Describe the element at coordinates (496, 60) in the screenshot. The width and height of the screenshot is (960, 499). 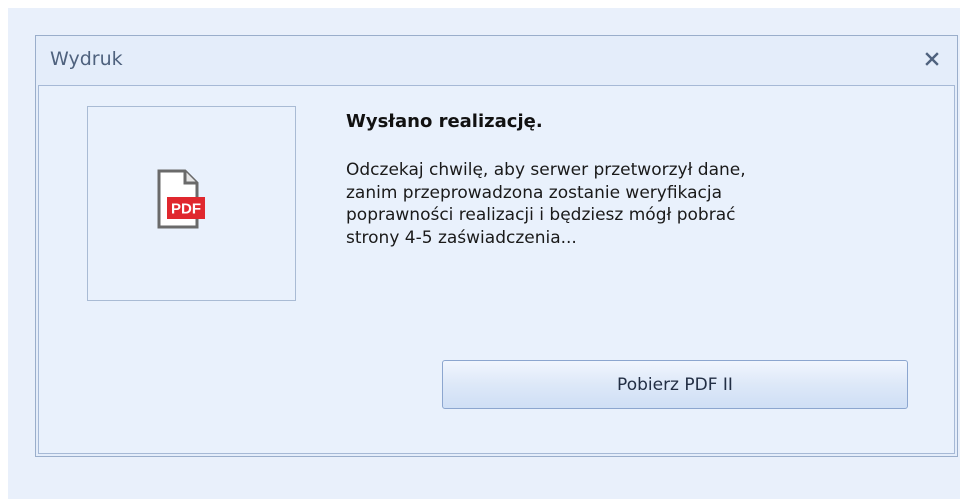
I see `dialog-titlebar: Wydruk` at that location.